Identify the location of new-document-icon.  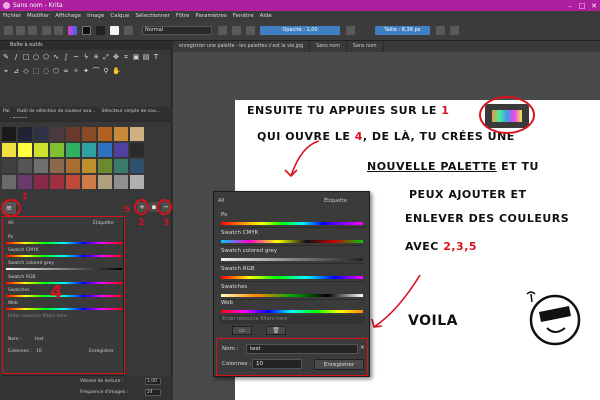
(8, 30).